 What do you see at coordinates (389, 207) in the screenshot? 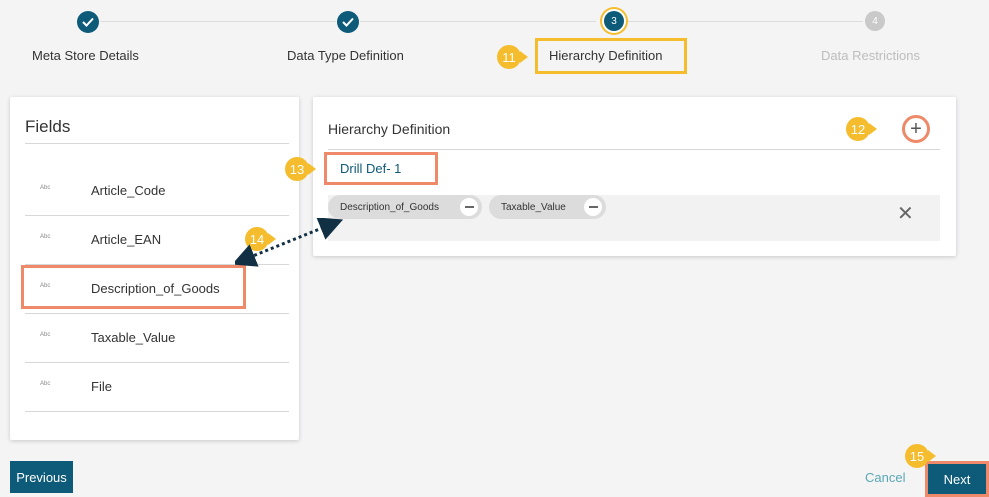
I see `chip-label: Description_of_Goods` at bounding box center [389, 207].